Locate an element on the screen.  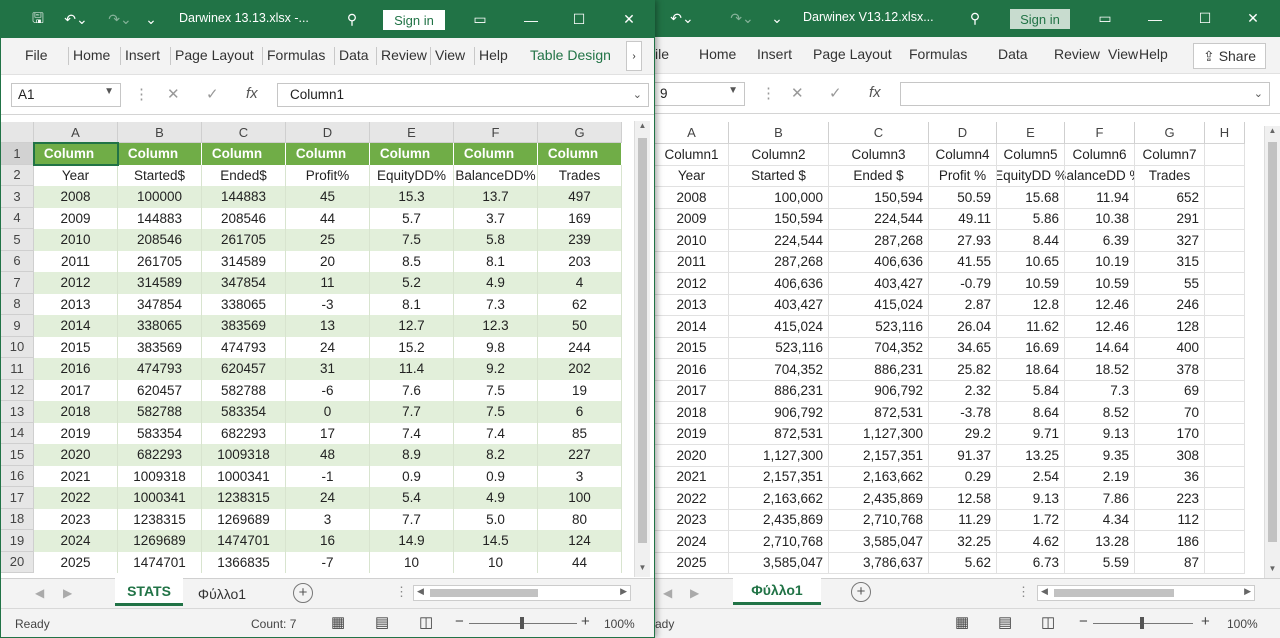
table-cell: 2016 is located at coordinates (692, 370).